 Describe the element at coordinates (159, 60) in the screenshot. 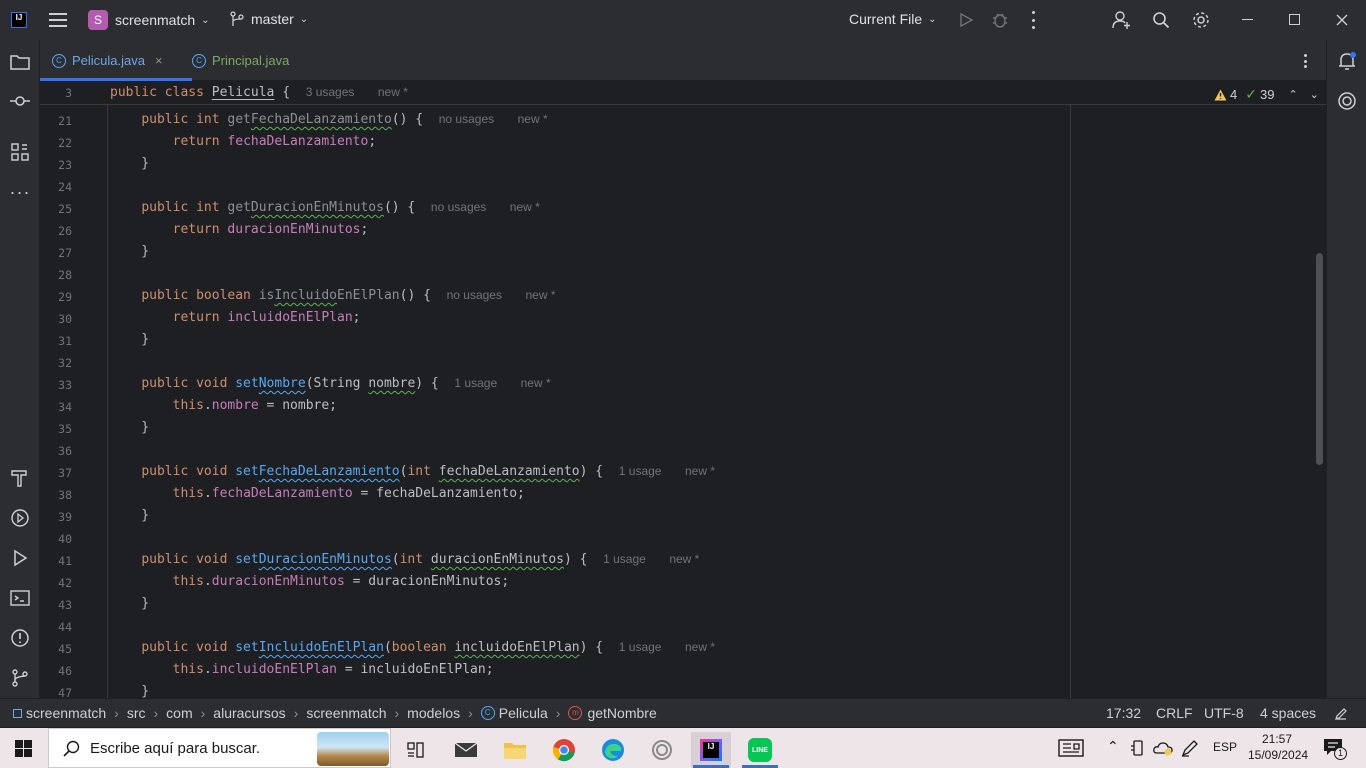

I see `close-tab-icon: ×` at that location.